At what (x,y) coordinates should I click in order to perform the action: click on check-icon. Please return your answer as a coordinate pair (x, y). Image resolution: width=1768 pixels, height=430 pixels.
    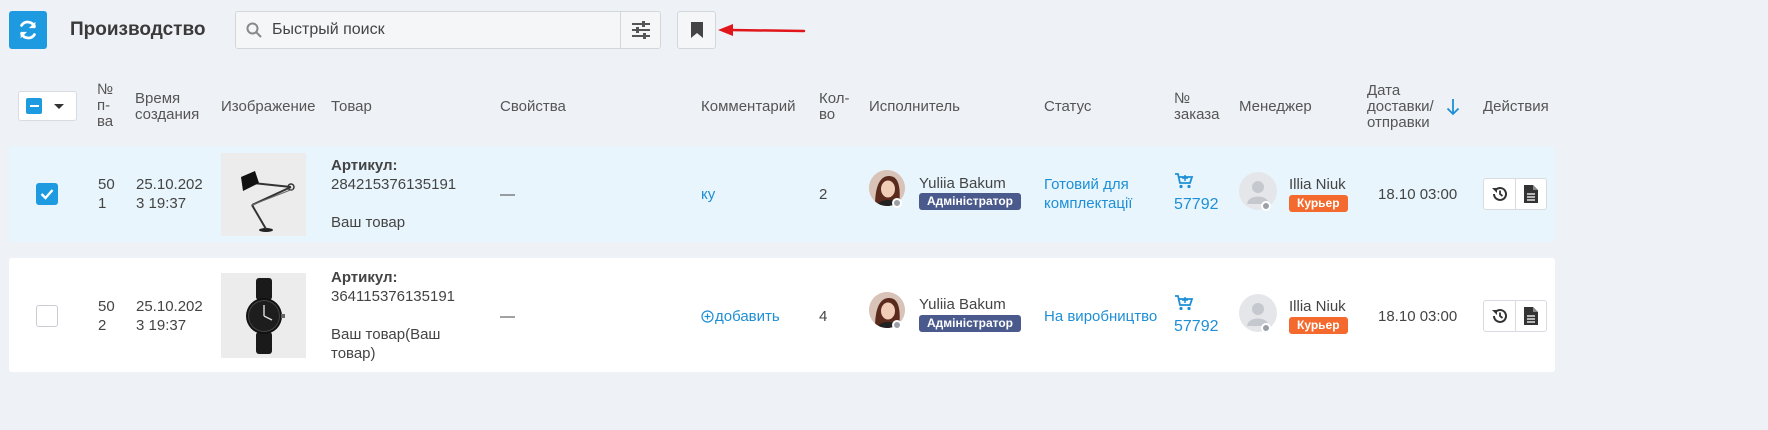
    Looking at the image, I should click on (47, 194).